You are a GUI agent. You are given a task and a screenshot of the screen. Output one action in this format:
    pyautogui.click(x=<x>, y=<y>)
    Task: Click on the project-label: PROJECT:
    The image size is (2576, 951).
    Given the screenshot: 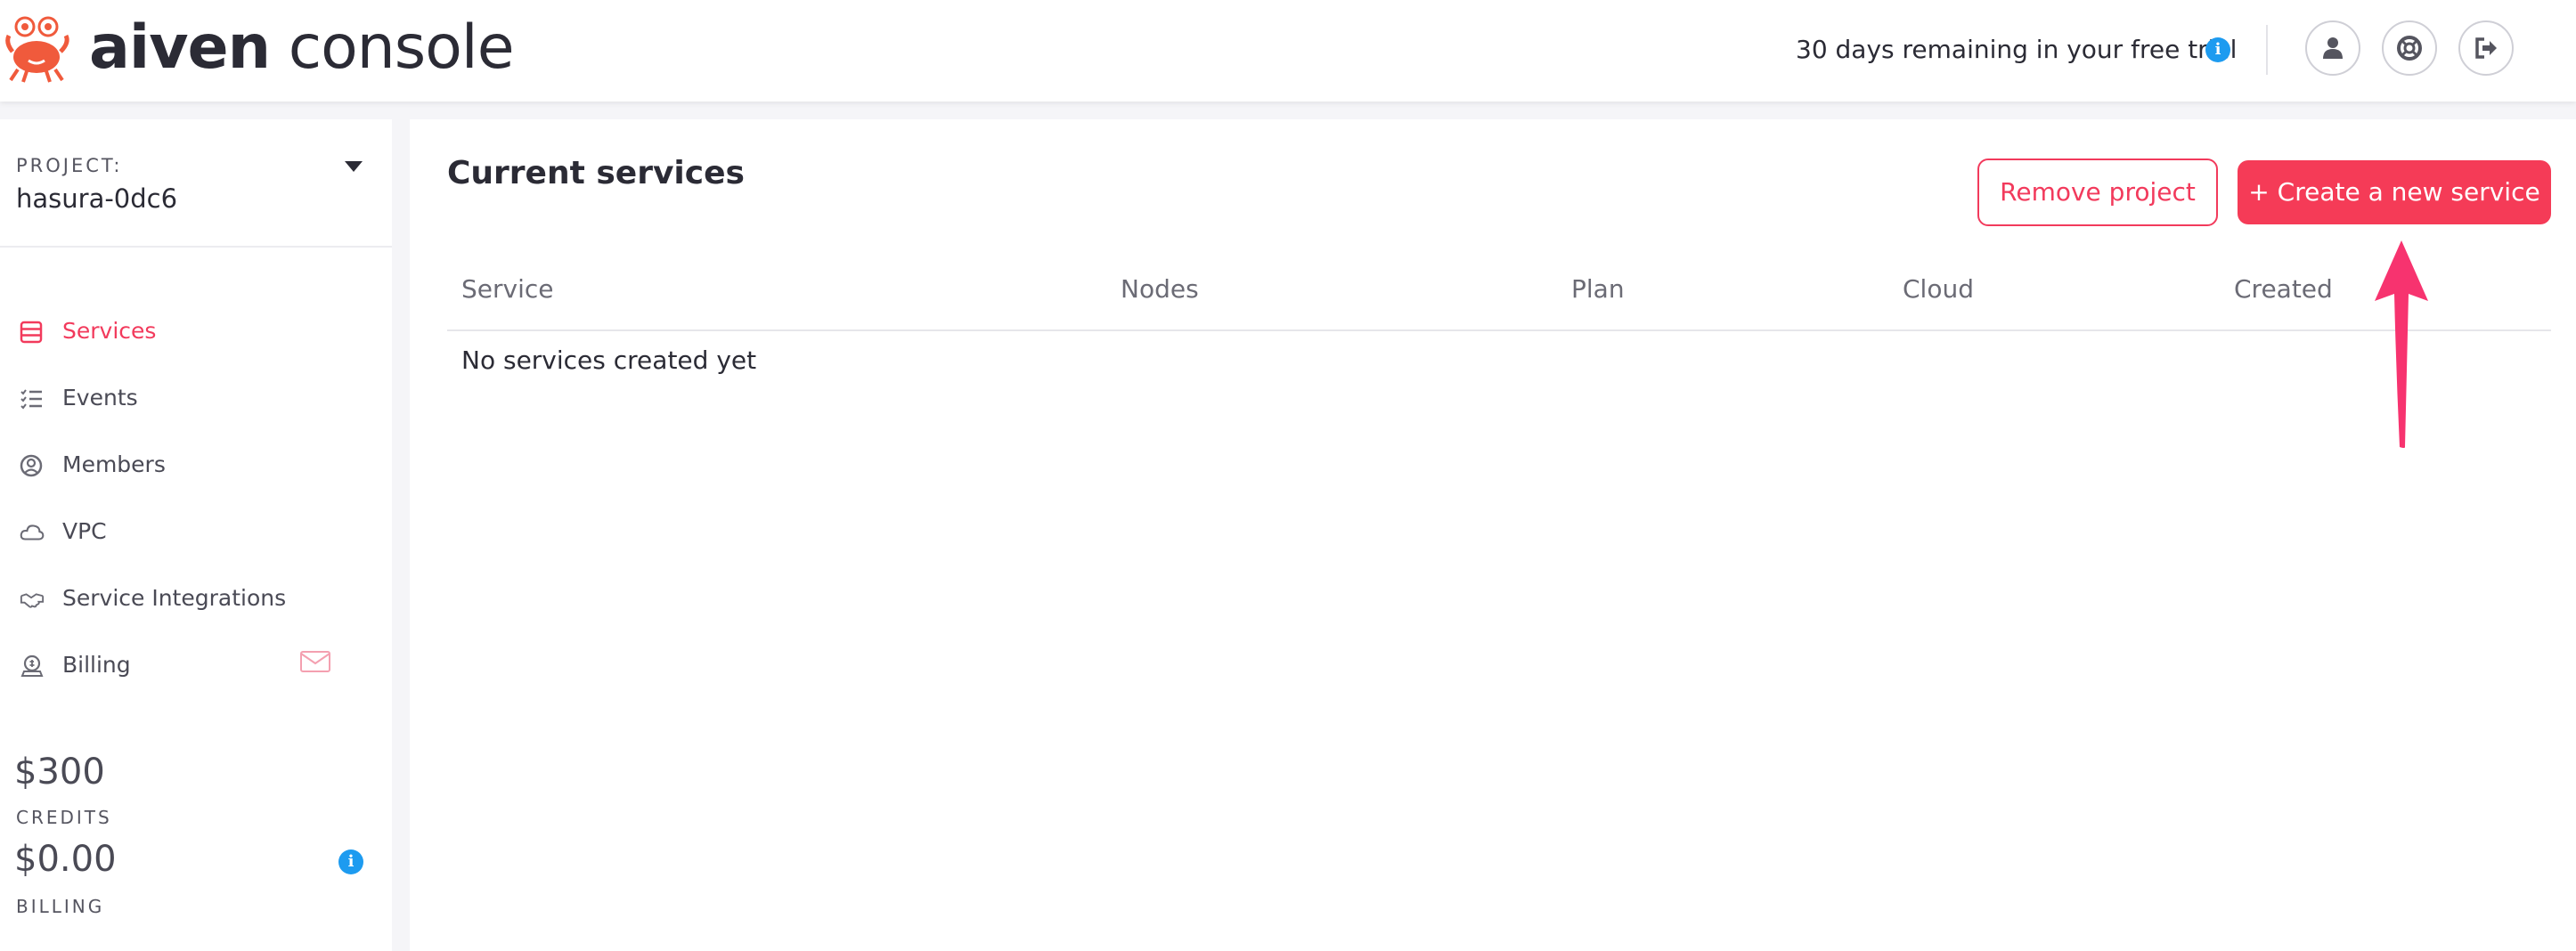 What is the action you would take?
    pyautogui.click(x=69, y=165)
    